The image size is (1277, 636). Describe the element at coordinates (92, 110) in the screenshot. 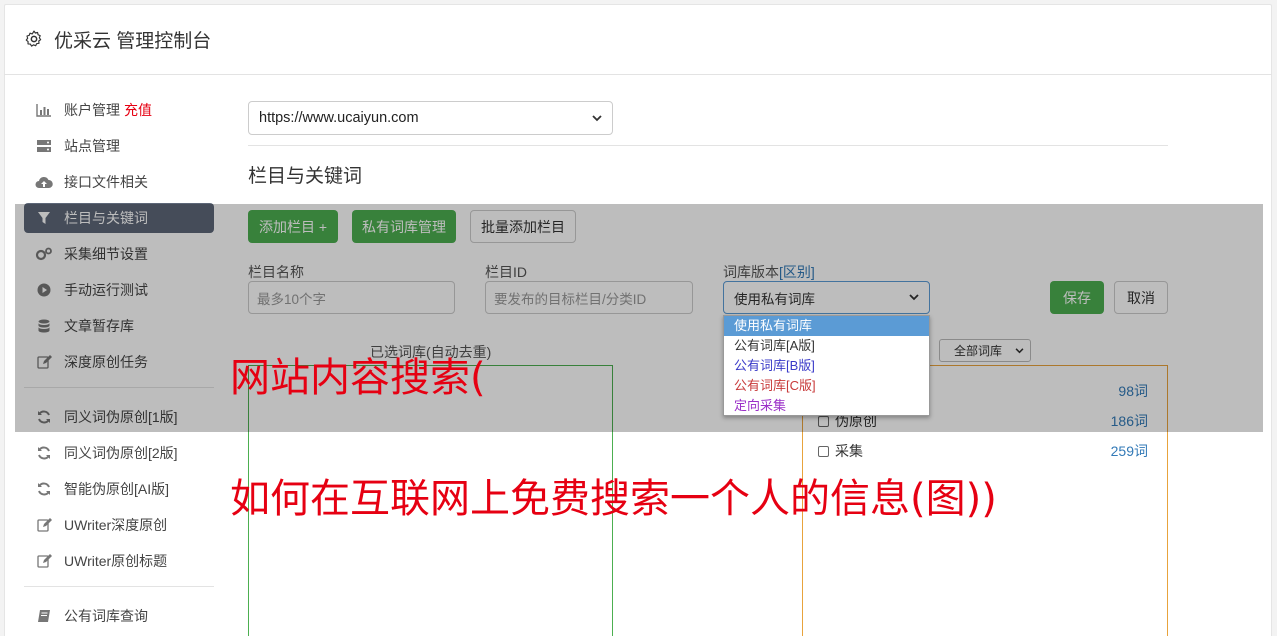

I see `sidebar-item-label: 账户管理` at that location.